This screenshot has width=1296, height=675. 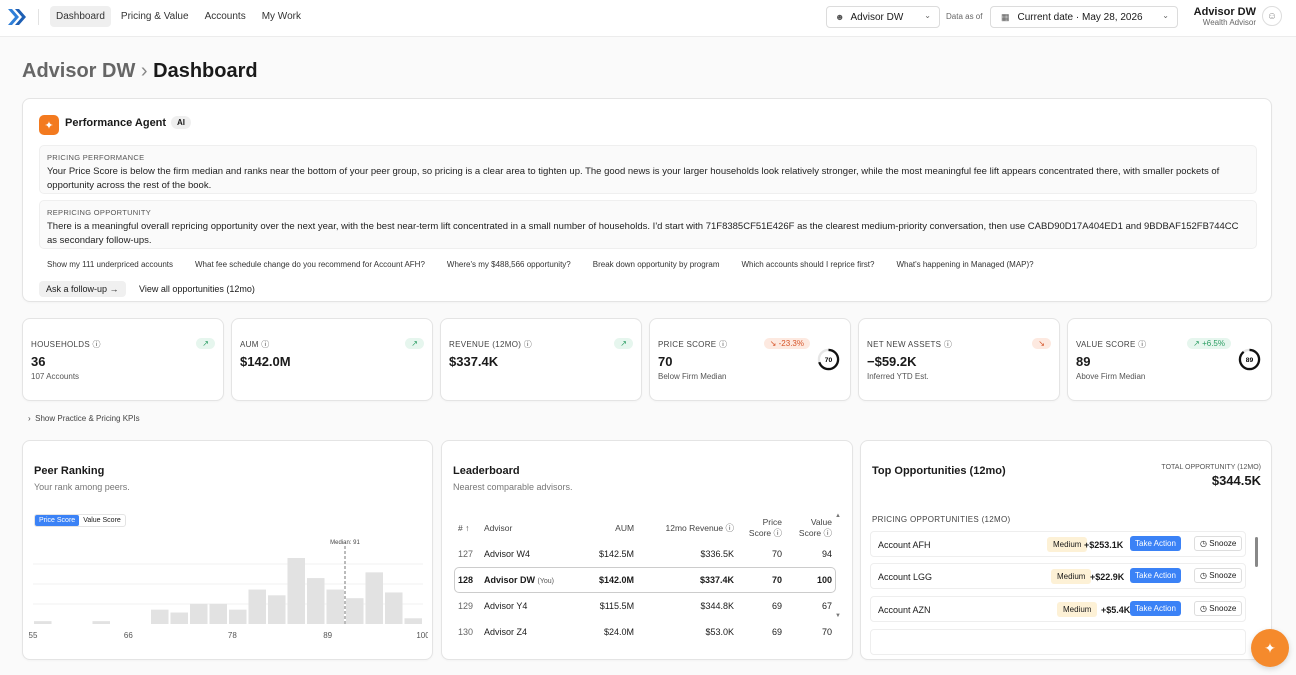 I want to click on col-aum: AUM, so click(x=610, y=528).